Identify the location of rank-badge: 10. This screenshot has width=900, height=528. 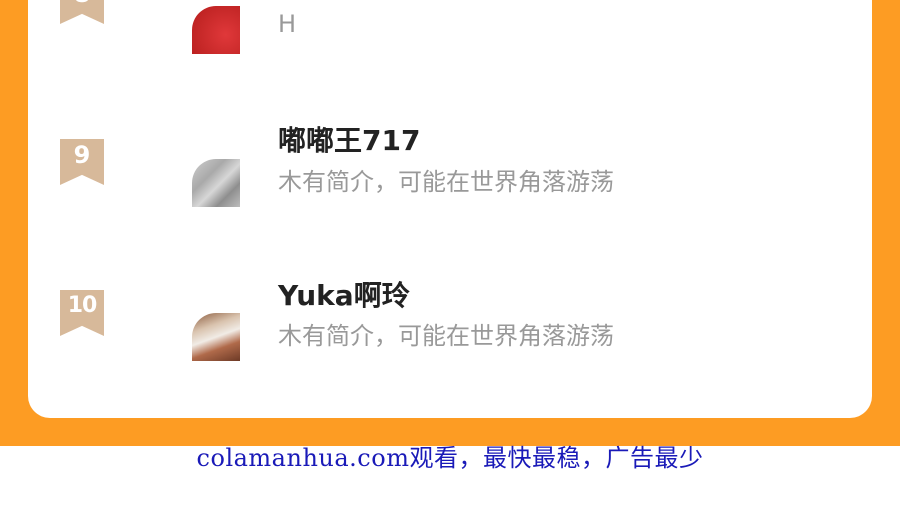
(82, 313).